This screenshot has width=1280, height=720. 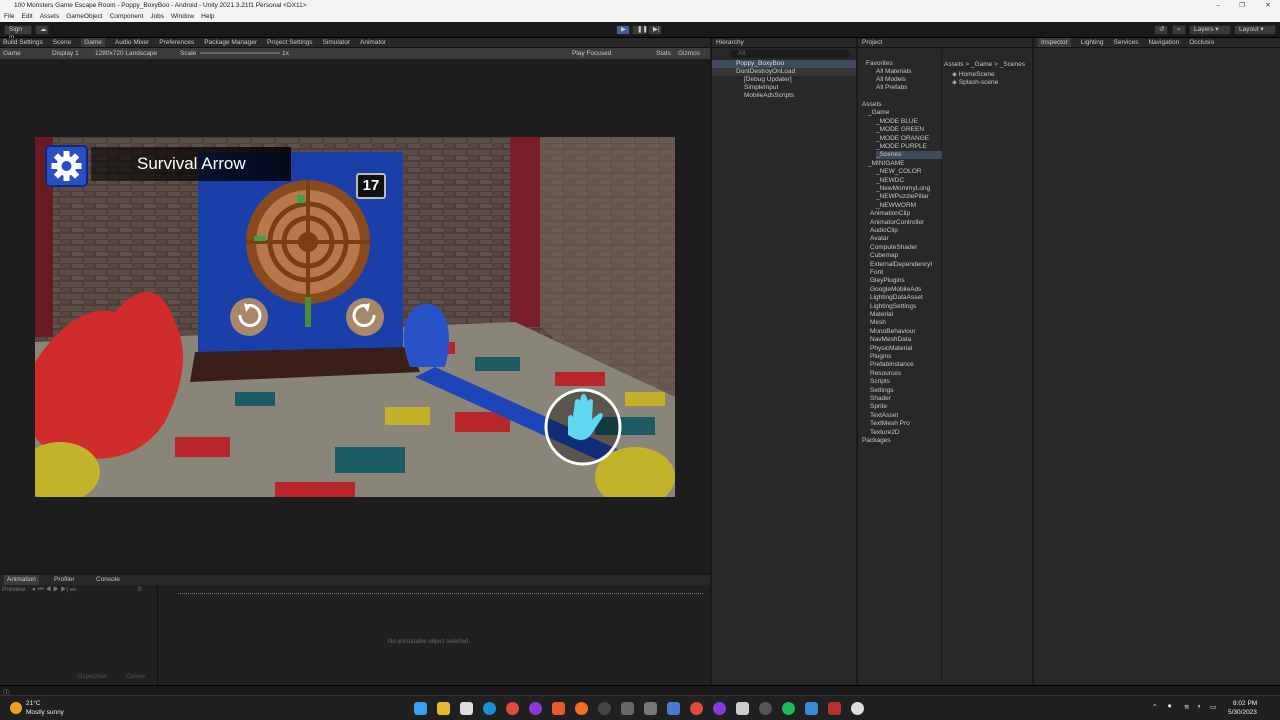 What do you see at coordinates (892, 365) in the screenshot?
I see `project-folder: PrefabInstance` at bounding box center [892, 365].